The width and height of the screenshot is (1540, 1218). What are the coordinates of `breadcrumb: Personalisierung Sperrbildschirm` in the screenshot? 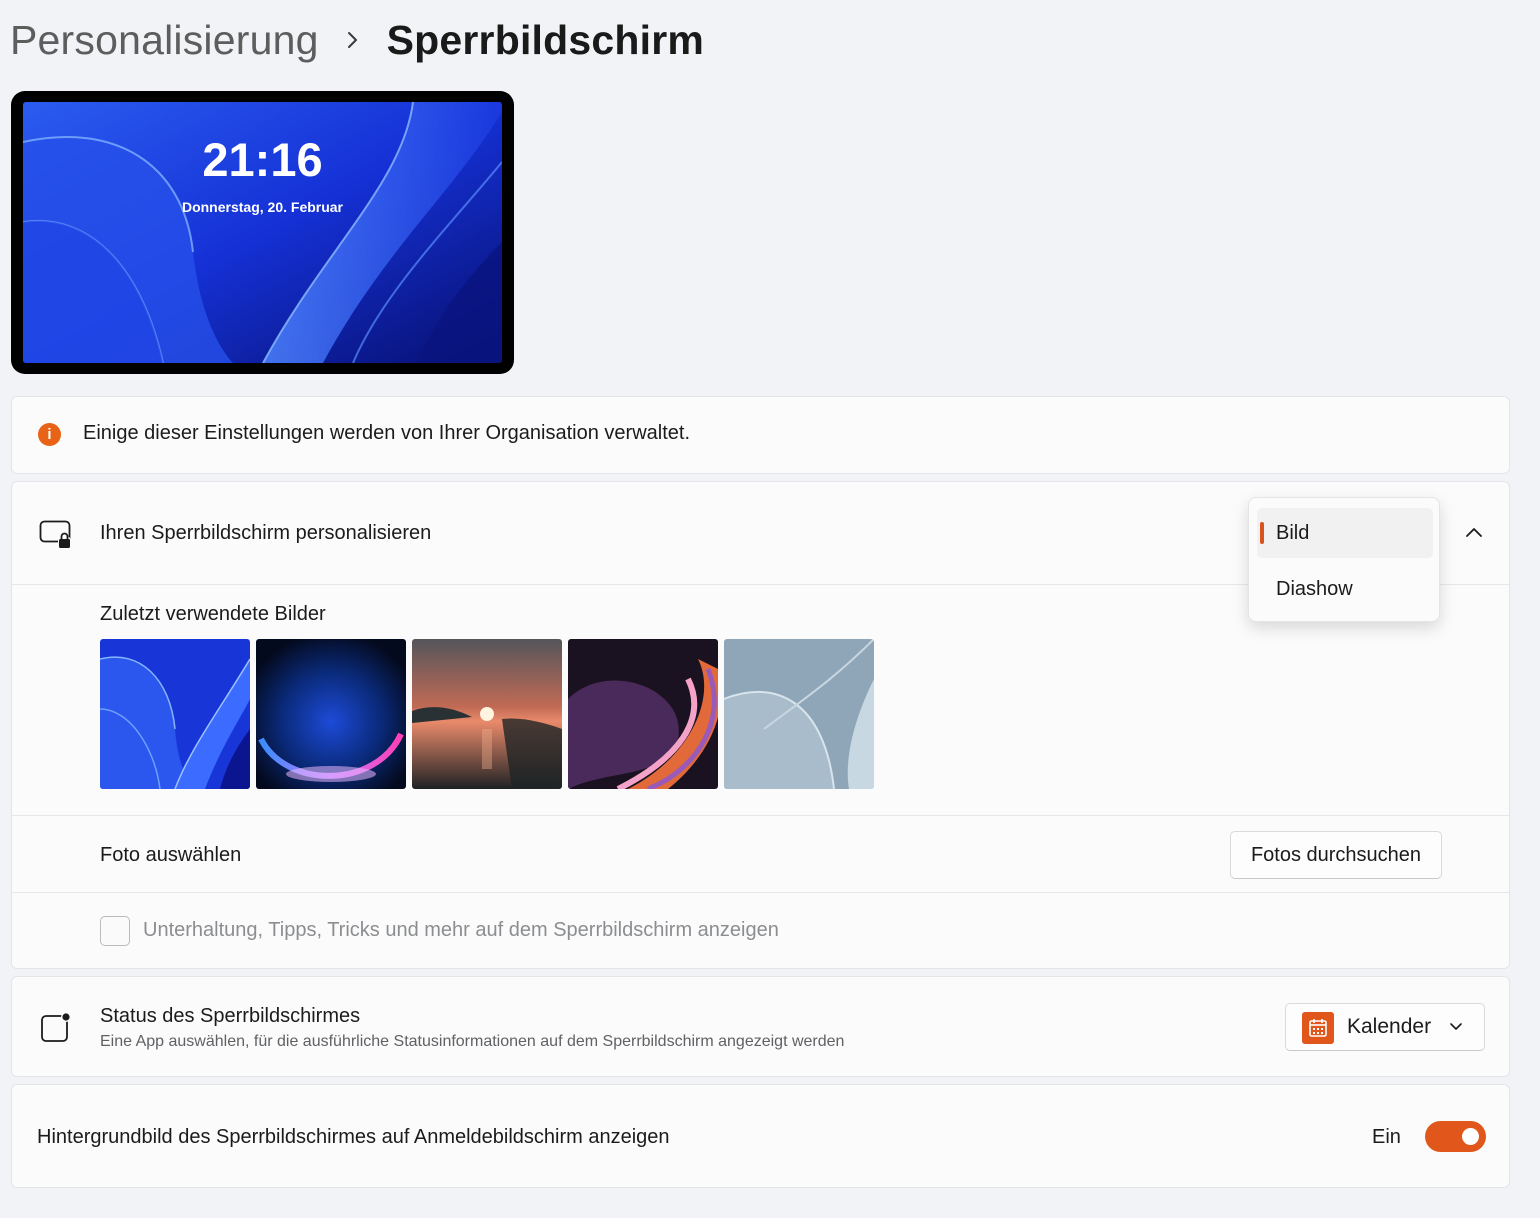 It's located at (357, 40).